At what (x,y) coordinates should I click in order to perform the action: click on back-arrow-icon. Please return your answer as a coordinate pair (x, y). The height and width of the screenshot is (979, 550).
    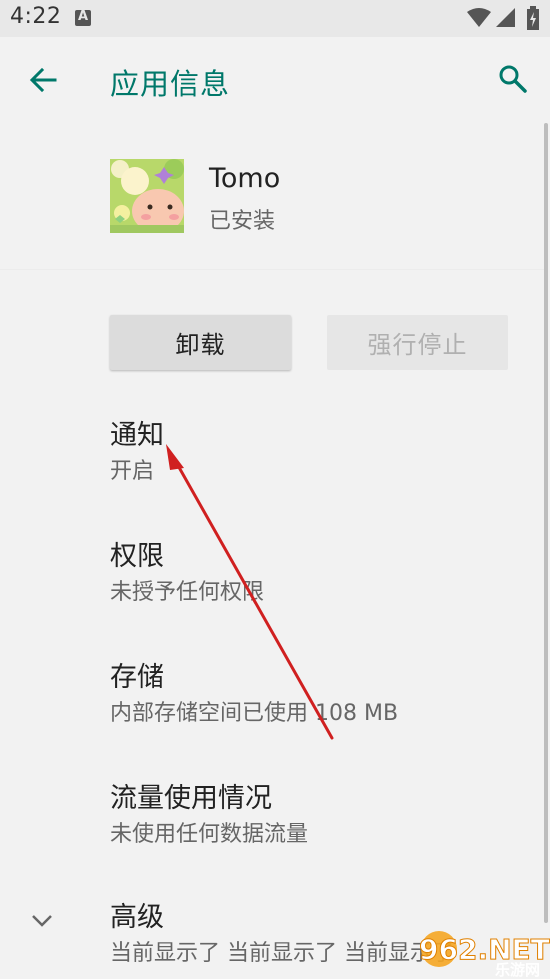
    Looking at the image, I should click on (43, 82).